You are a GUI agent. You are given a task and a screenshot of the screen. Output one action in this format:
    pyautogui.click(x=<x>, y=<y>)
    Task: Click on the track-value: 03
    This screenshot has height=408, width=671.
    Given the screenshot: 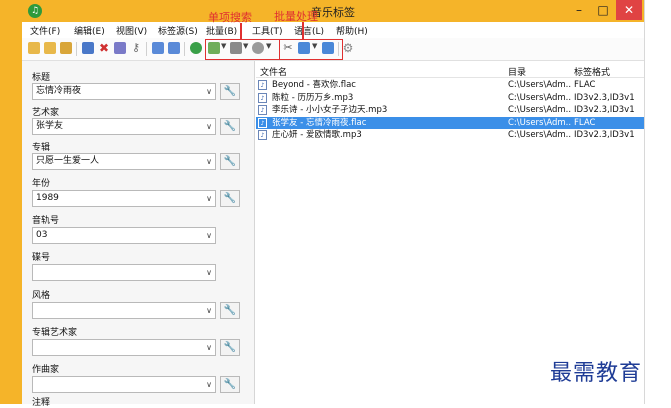 What is the action you would take?
    pyautogui.click(x=42, y=235)
    